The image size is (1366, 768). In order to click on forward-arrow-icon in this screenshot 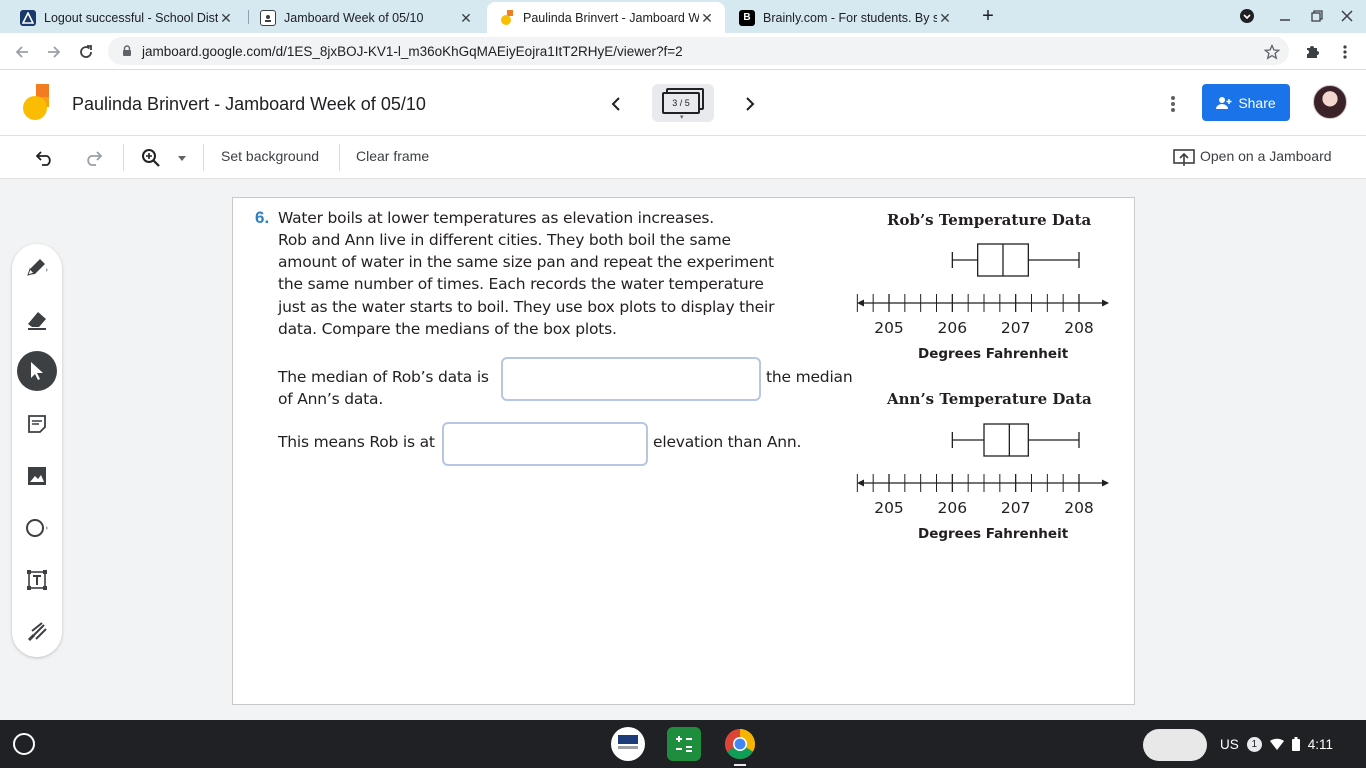, I will do `click(54, 52)`.